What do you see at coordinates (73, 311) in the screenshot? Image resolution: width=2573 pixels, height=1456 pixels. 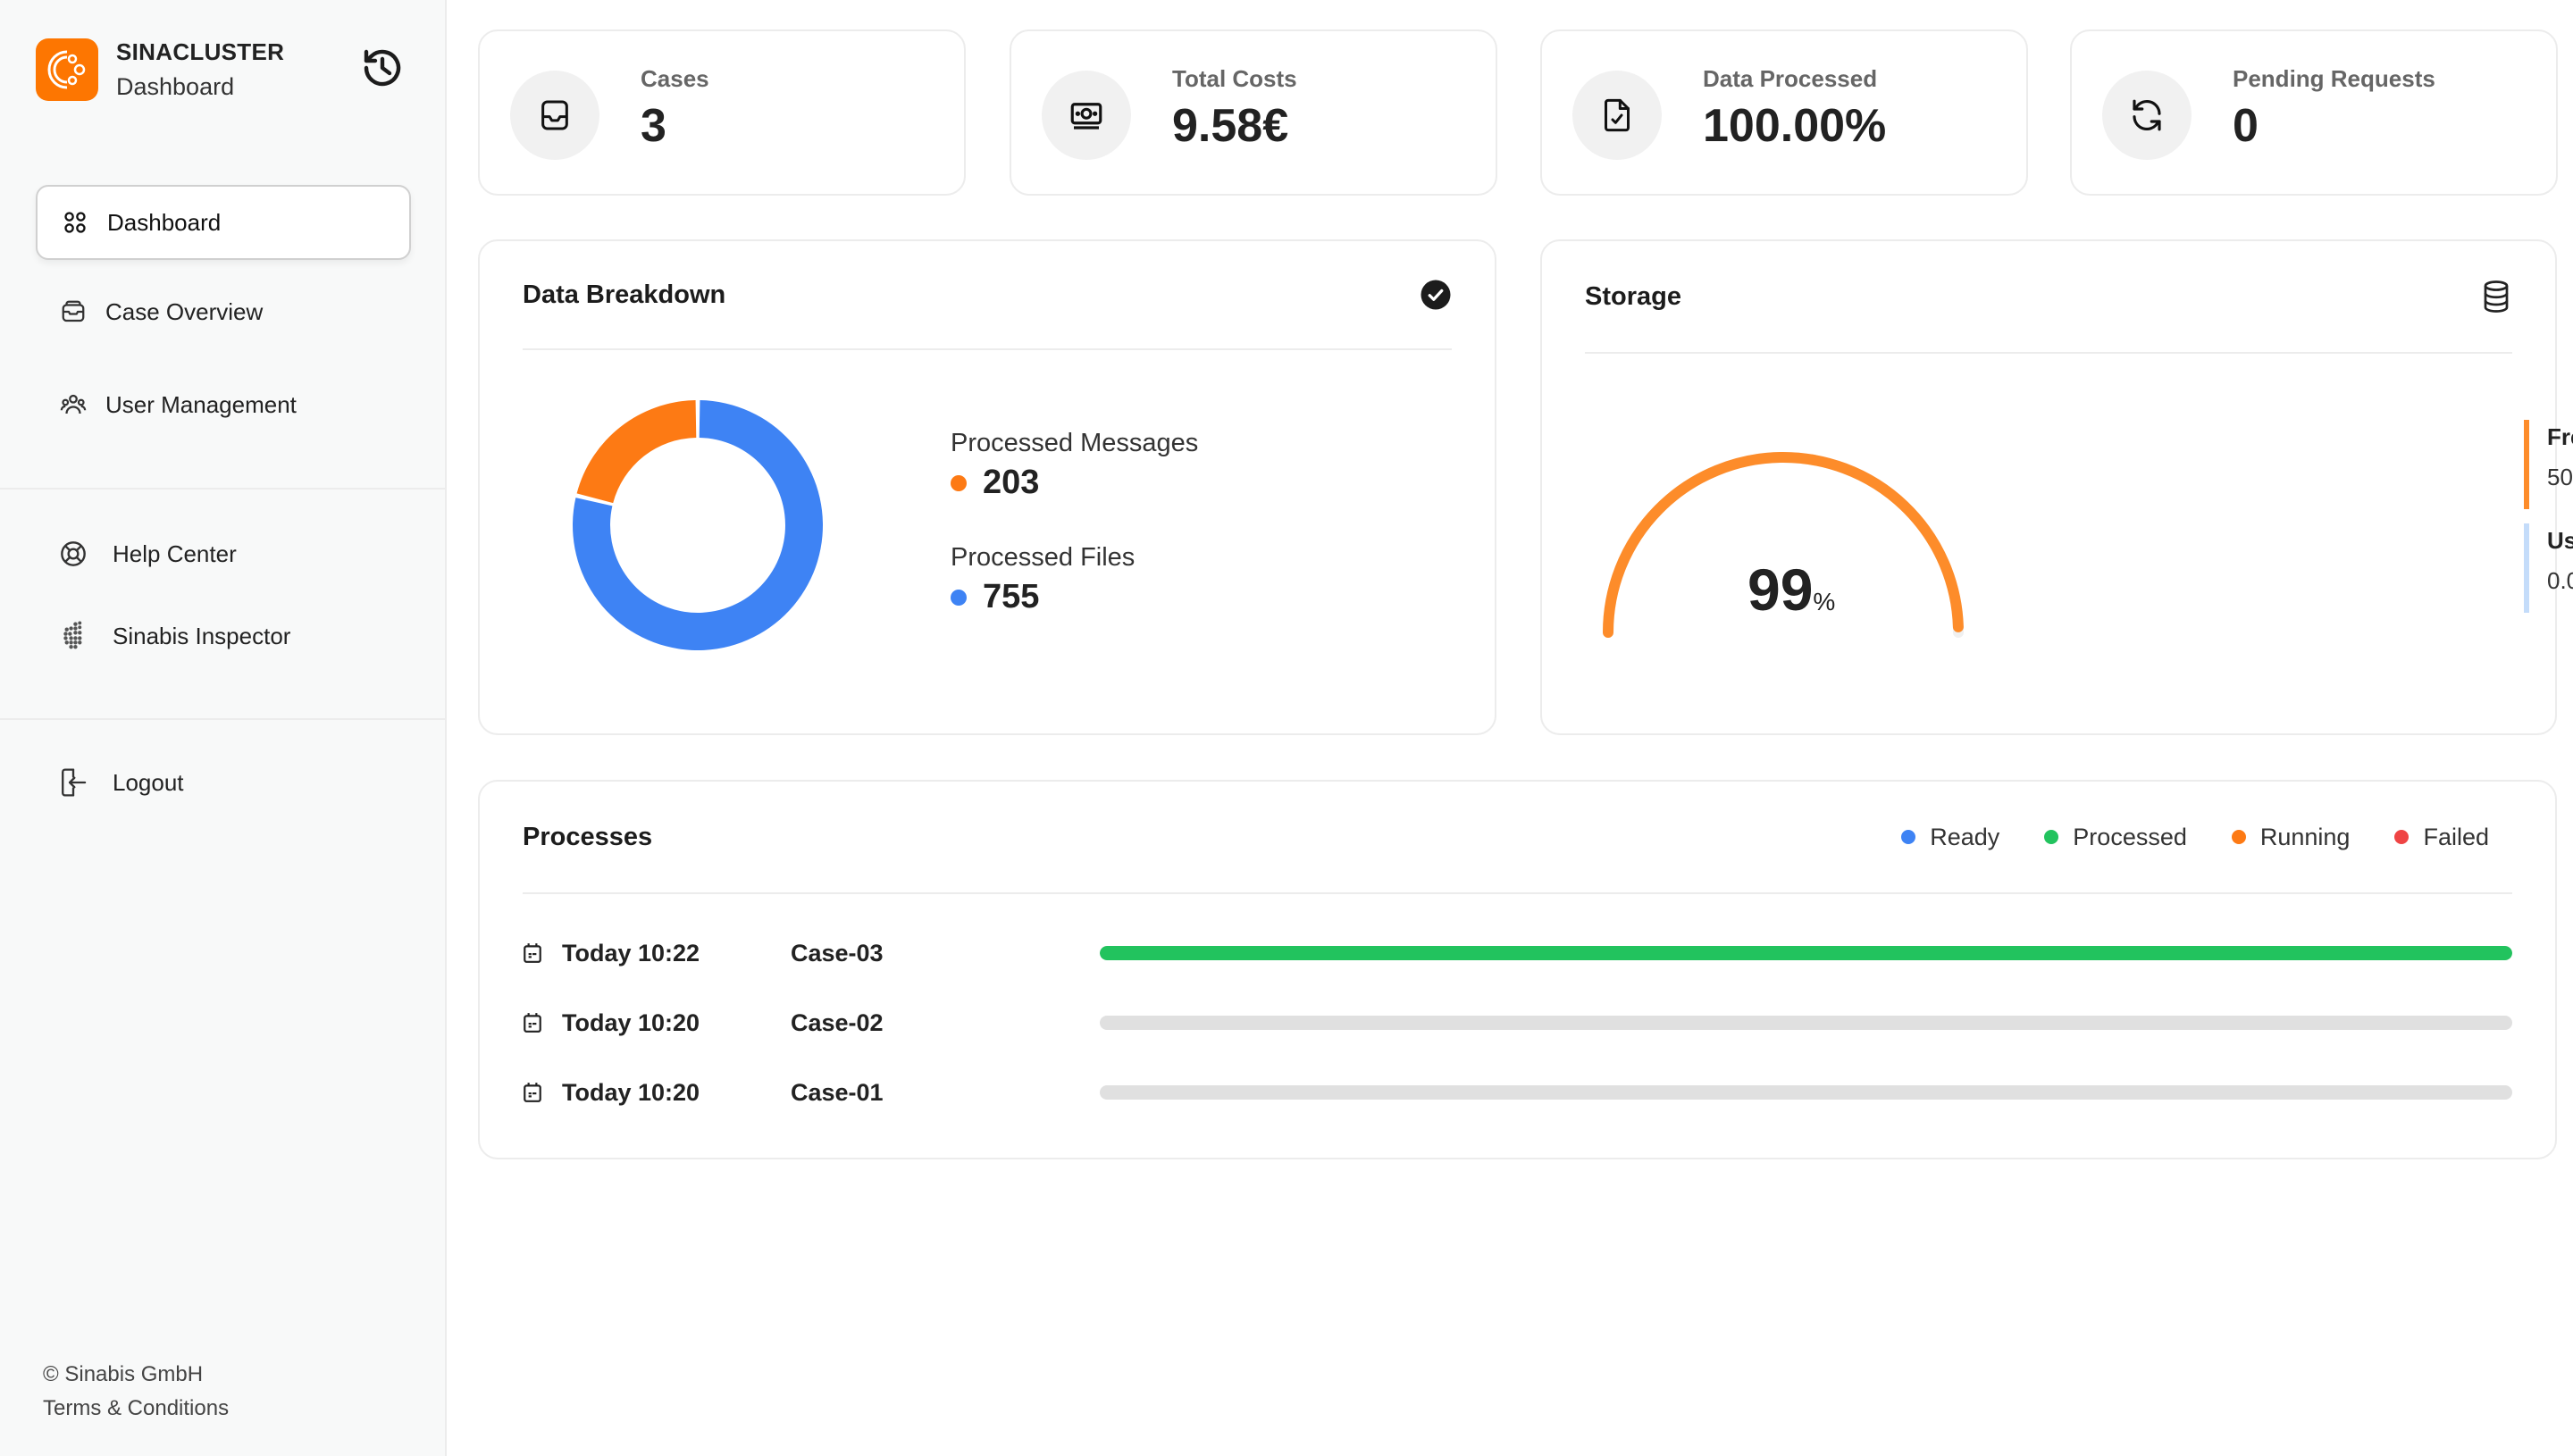 I see `inbox-stack-icon` at bounding box center [73, 311].